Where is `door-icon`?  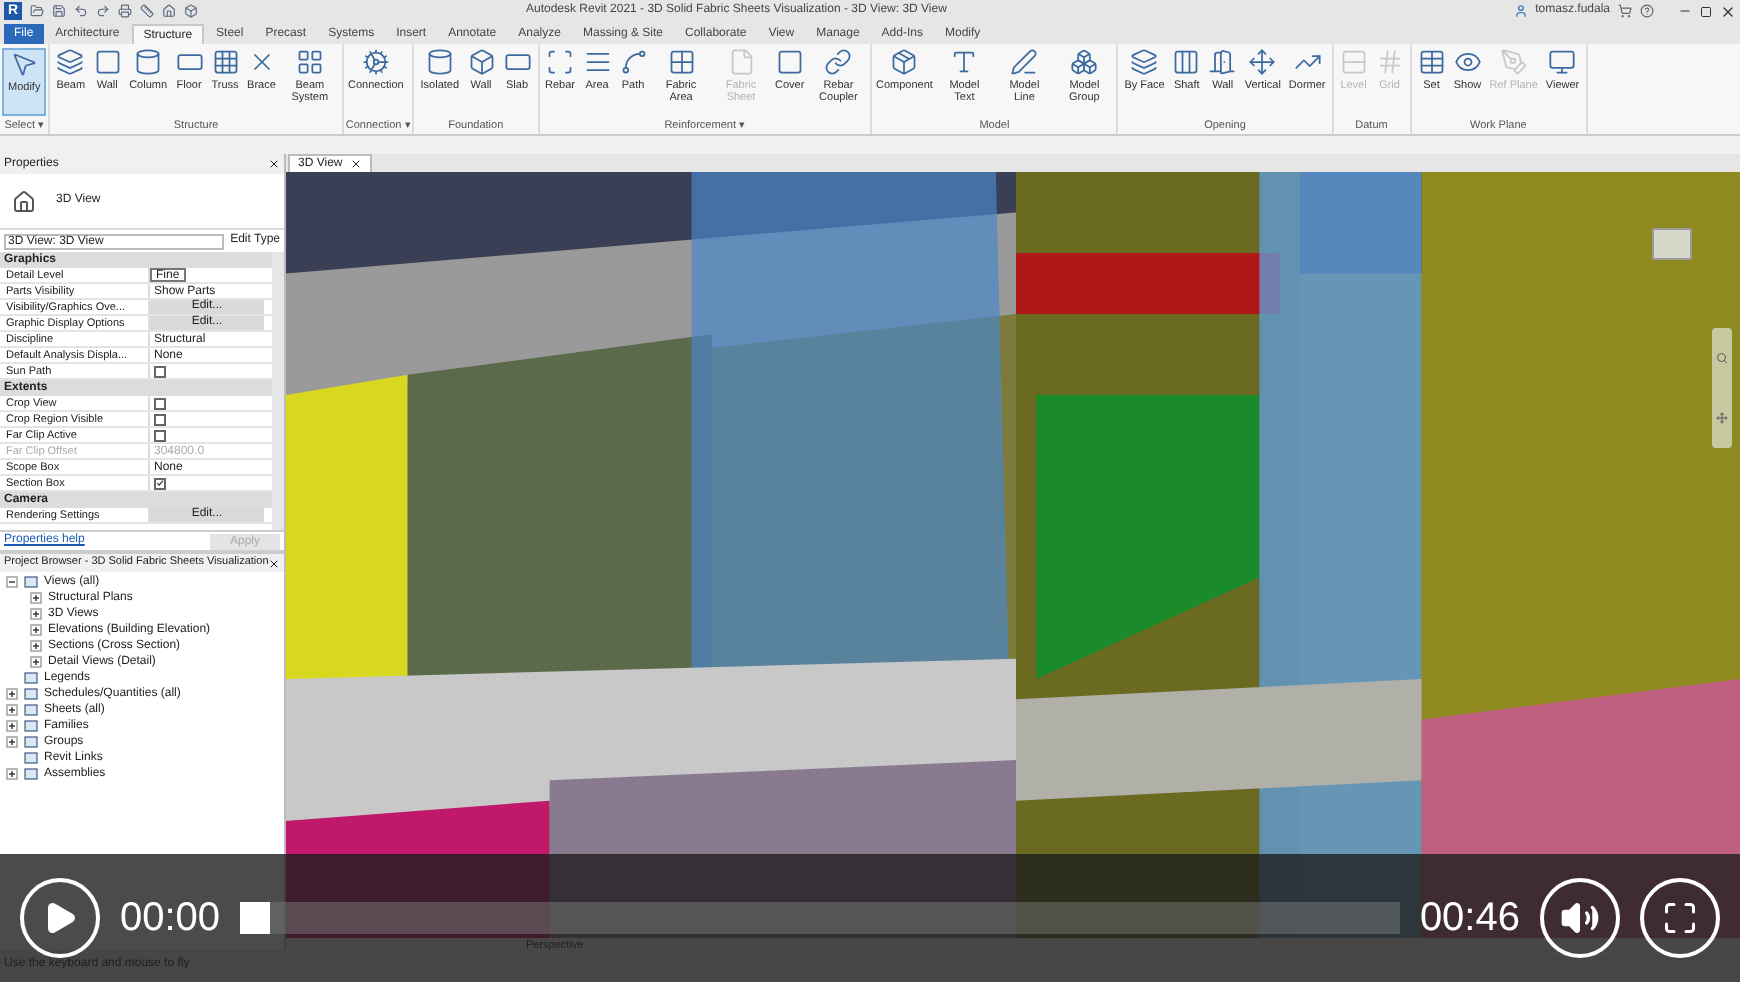 door-icon is located at coordinates (1222, 62).